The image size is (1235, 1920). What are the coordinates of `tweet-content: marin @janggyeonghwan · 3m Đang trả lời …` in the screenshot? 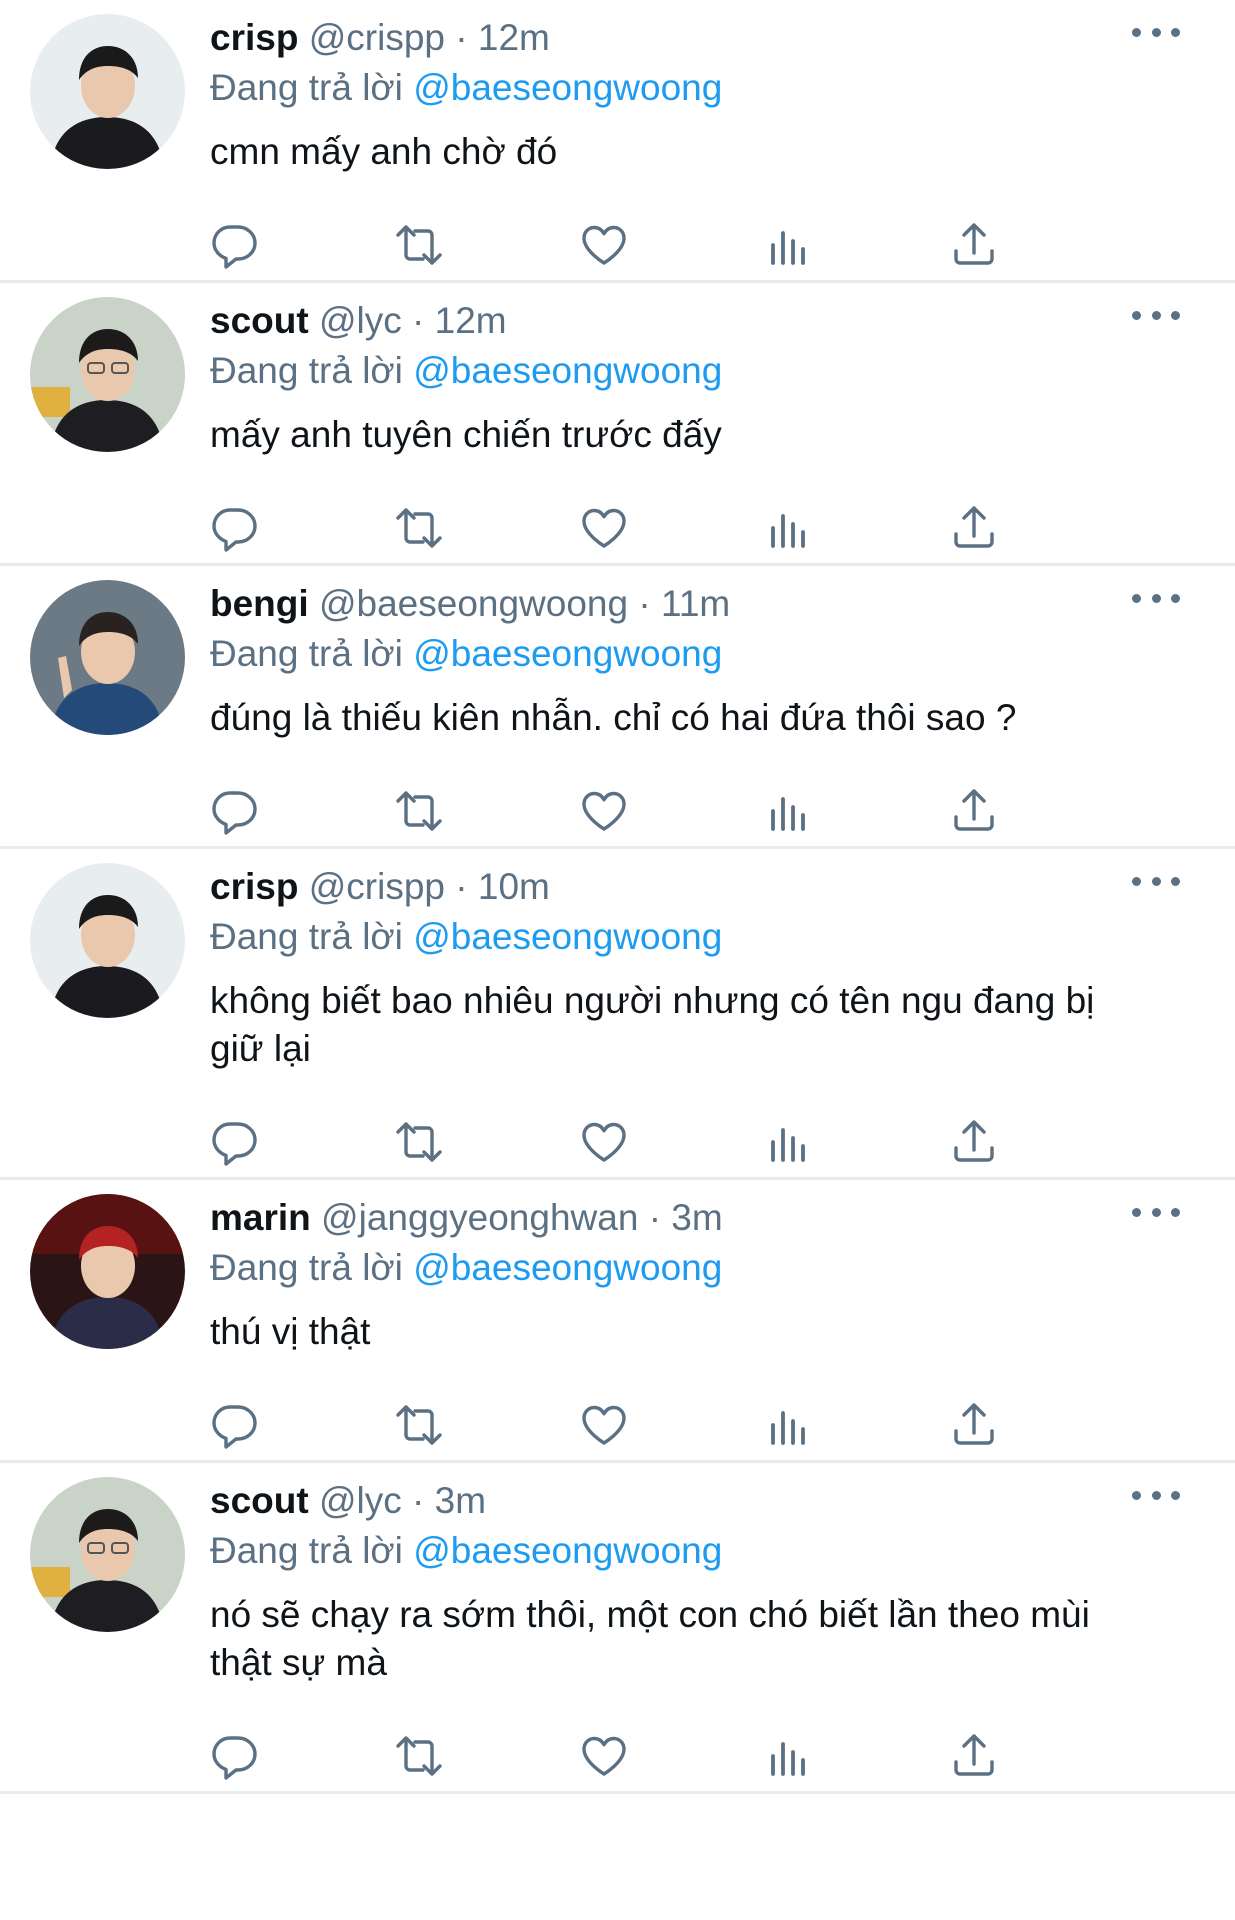 It's located at (672, 1327).